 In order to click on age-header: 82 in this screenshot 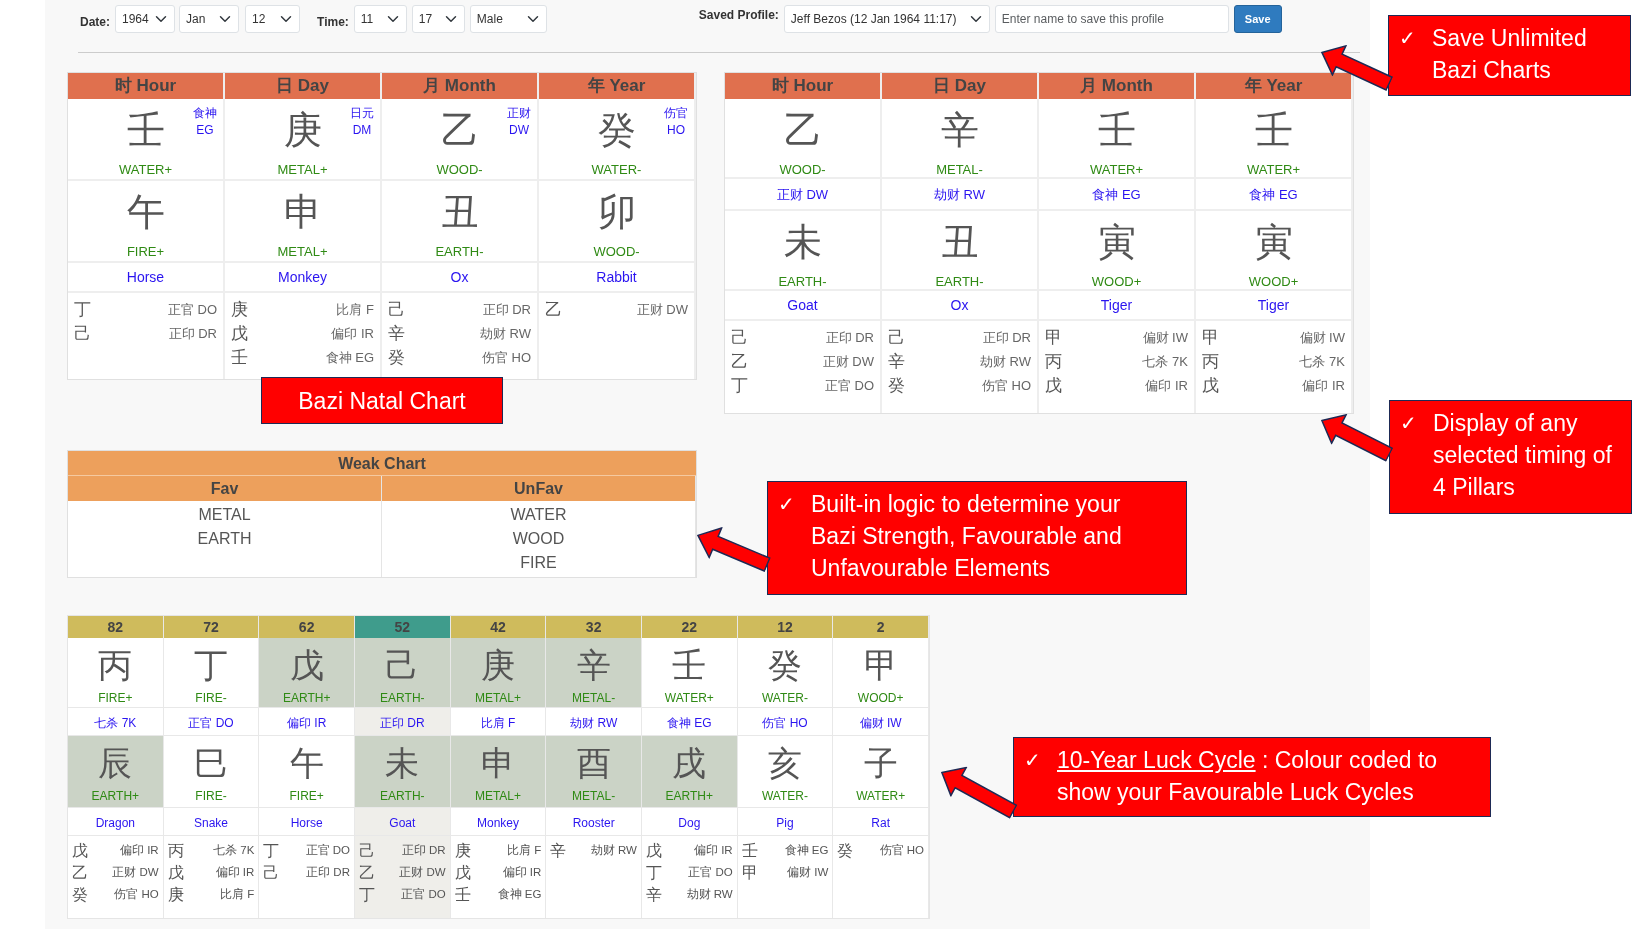, I will do `click(115, 627)`.